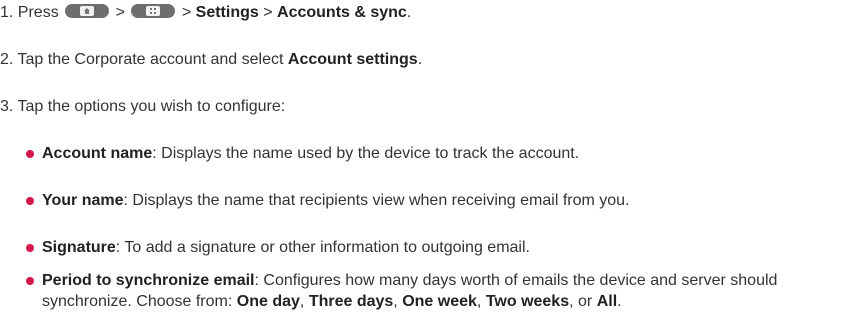  I want to click on step-1: 1. Press > > Settings > Accounts & sync., so click(205, 13).